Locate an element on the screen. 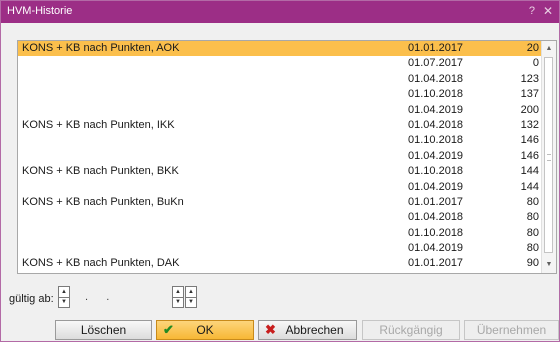 The image size is (560, 342). table-row: 01.04.2019 146 is located at coordinates (280, 156).